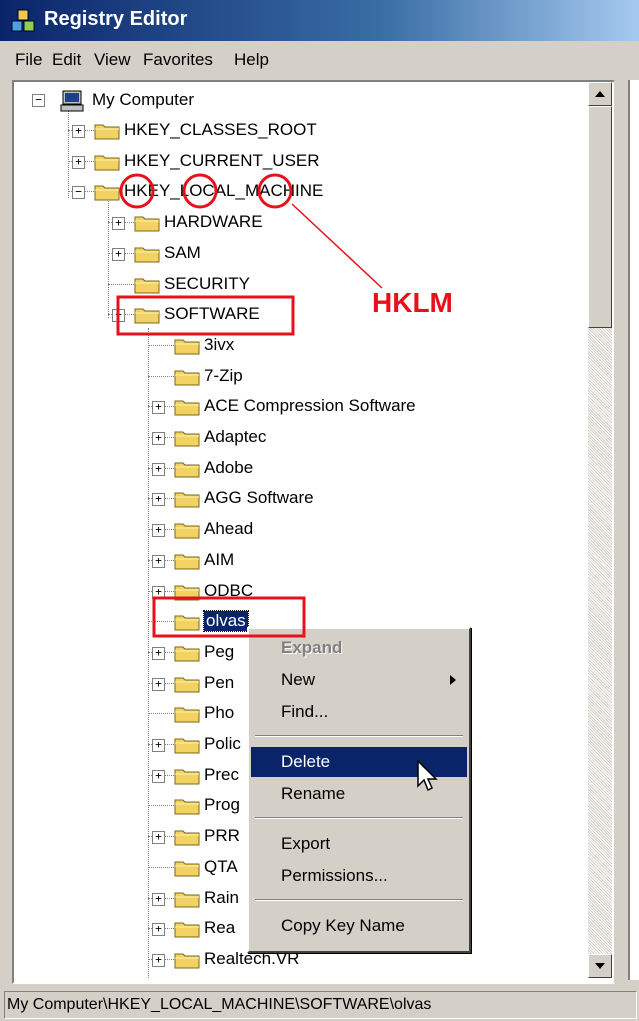  I want to click on tree-item-hklm-child: − SOFTWARE, so click(299, 315).